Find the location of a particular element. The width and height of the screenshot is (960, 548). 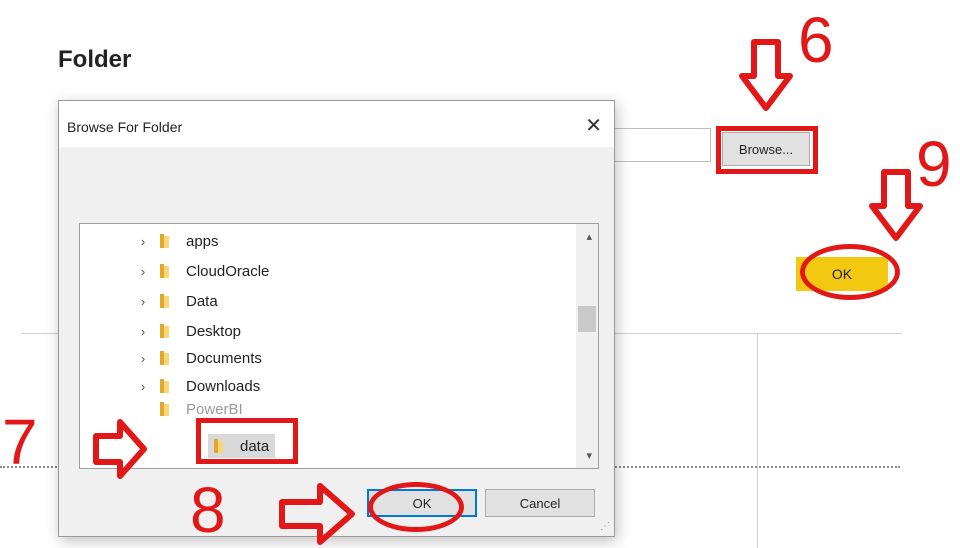

highlight-box-data-folder is located at coordinates (247, 441).